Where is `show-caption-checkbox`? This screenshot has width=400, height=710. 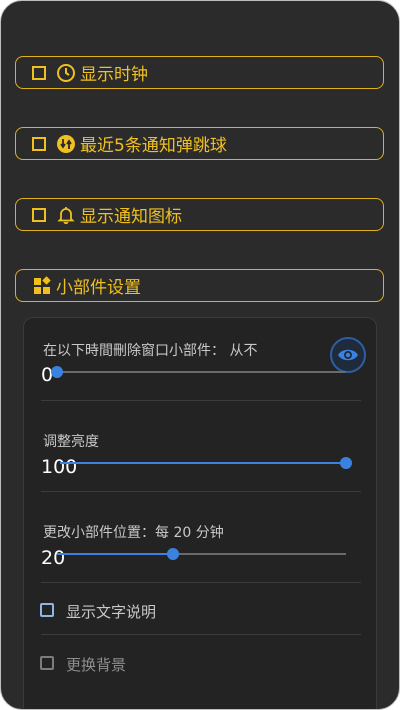 show-caption-checkbox is located at coordinates (47, 610).